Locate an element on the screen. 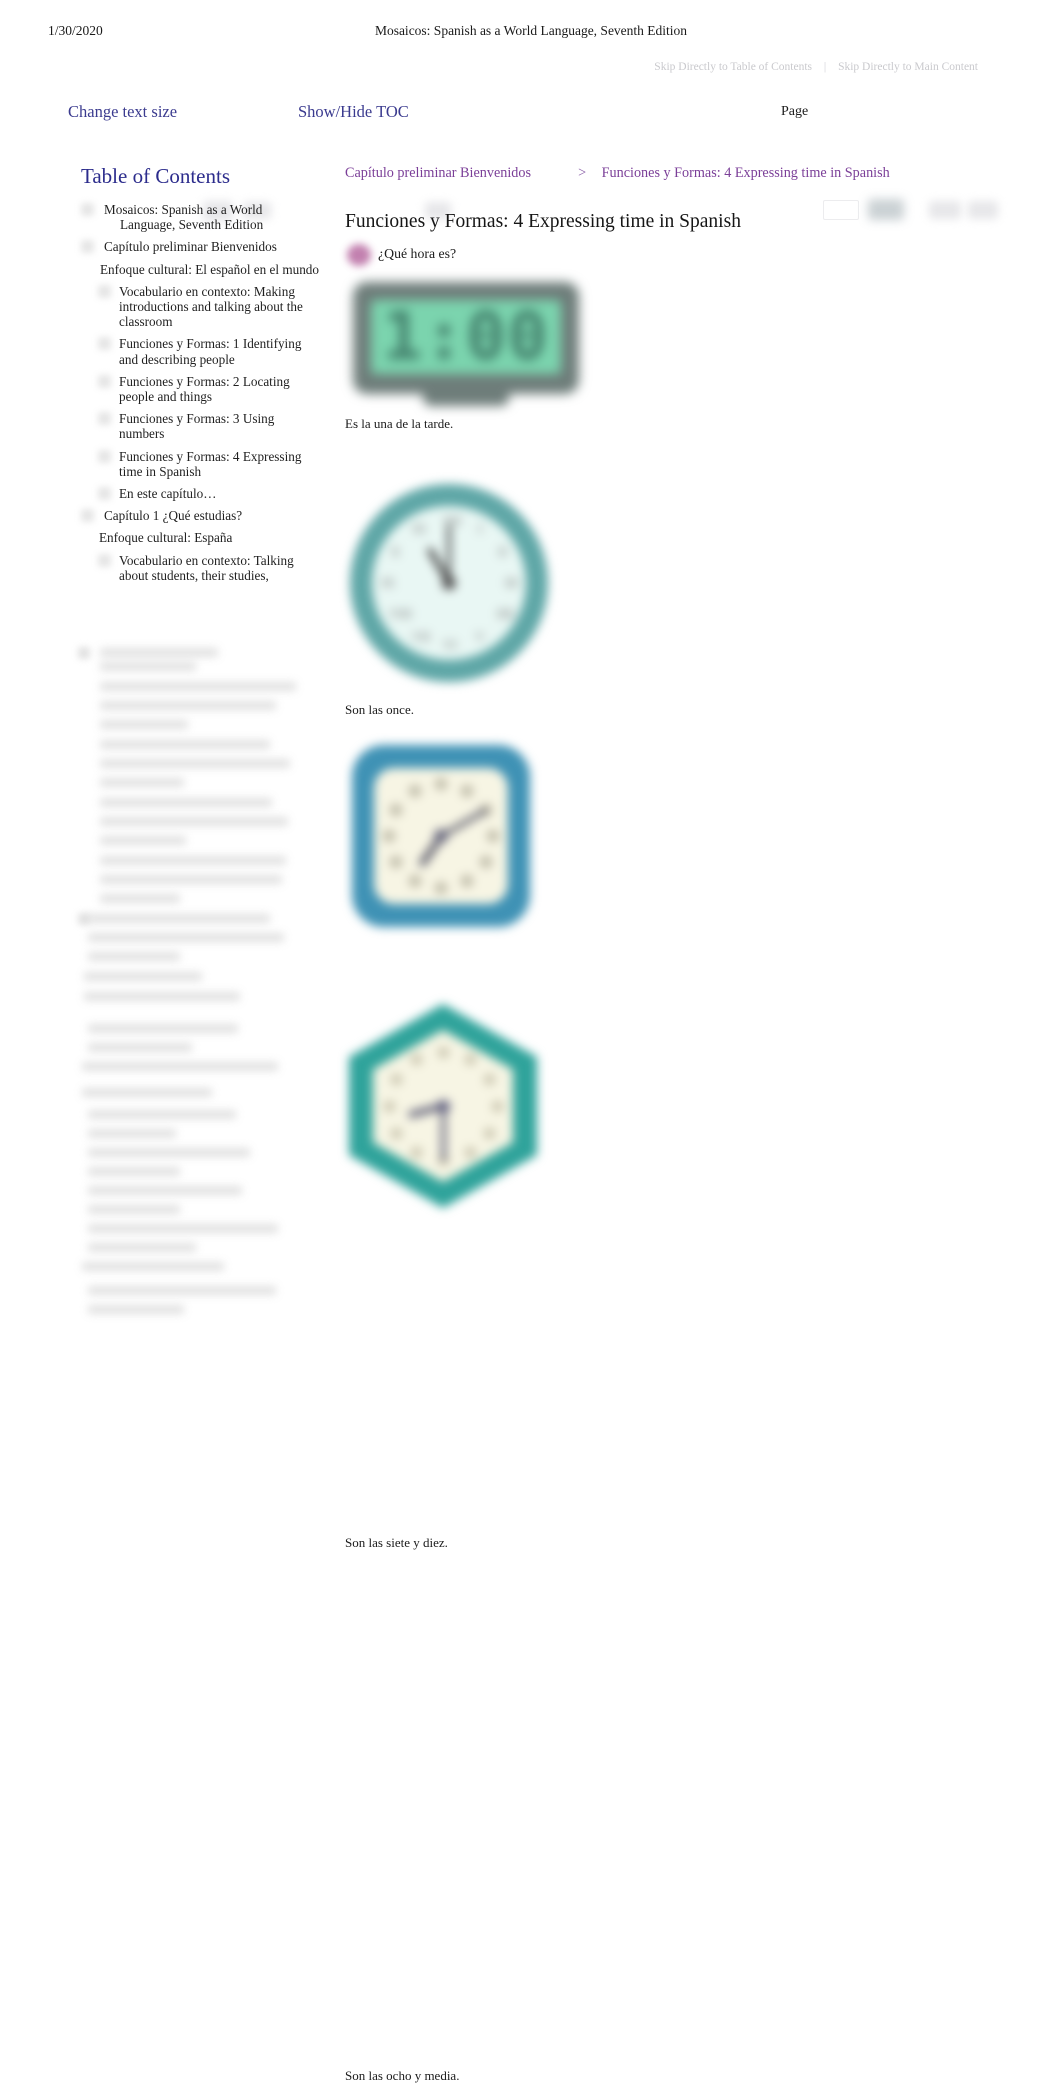 The image size is (1062, 2084). toc-item-capitulo-1: Capítulo 1 ¿Qué estudias? is located at coordinates (160, 515).